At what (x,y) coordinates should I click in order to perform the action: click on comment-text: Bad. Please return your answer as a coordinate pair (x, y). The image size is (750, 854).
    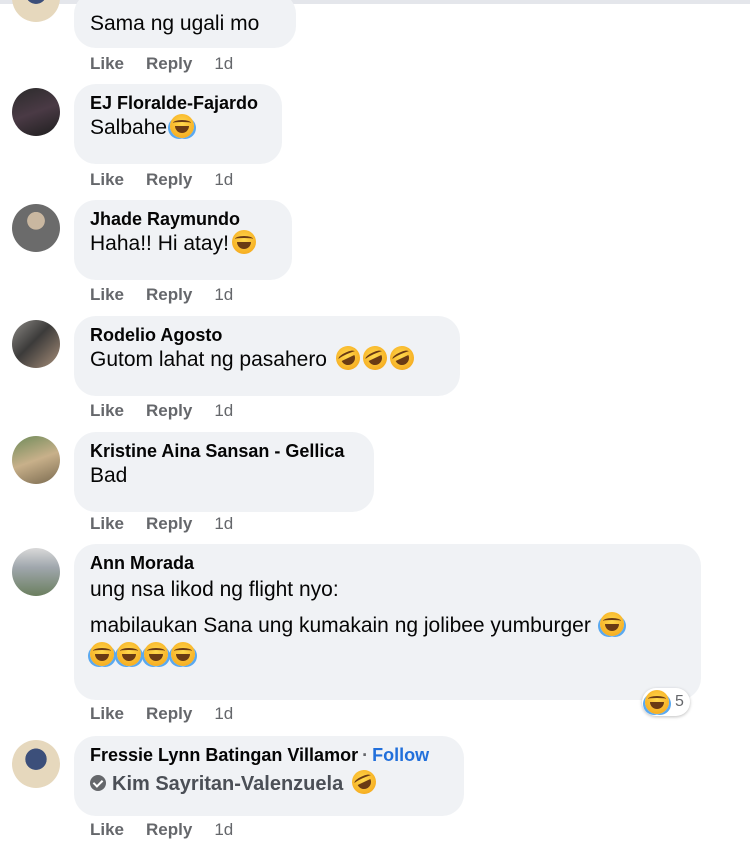
    Looking at the image, I should click on (109, 475).